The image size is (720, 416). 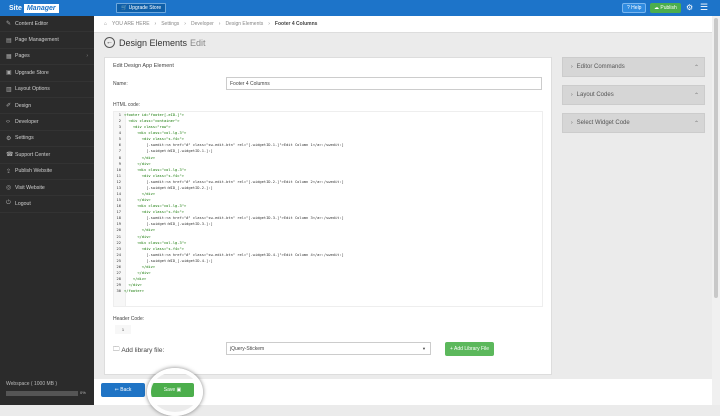 What do you see at coordinates (32, 384) in the screenshot?
I see `webspace-label: Webspace ( 1000 MB )` at bounding box center [32, 384].